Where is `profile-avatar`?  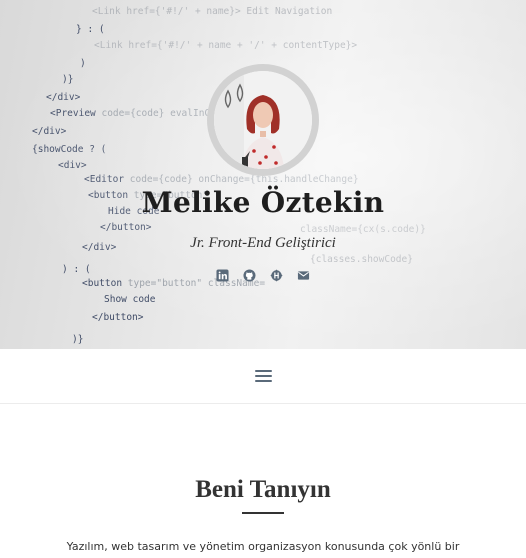
profile-avatar is located at coordinates (263, 120).